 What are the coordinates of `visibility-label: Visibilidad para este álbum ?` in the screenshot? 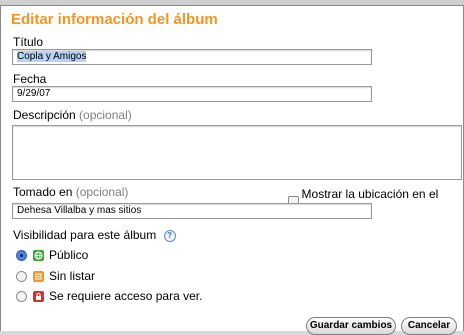 It's located at (94, 235).